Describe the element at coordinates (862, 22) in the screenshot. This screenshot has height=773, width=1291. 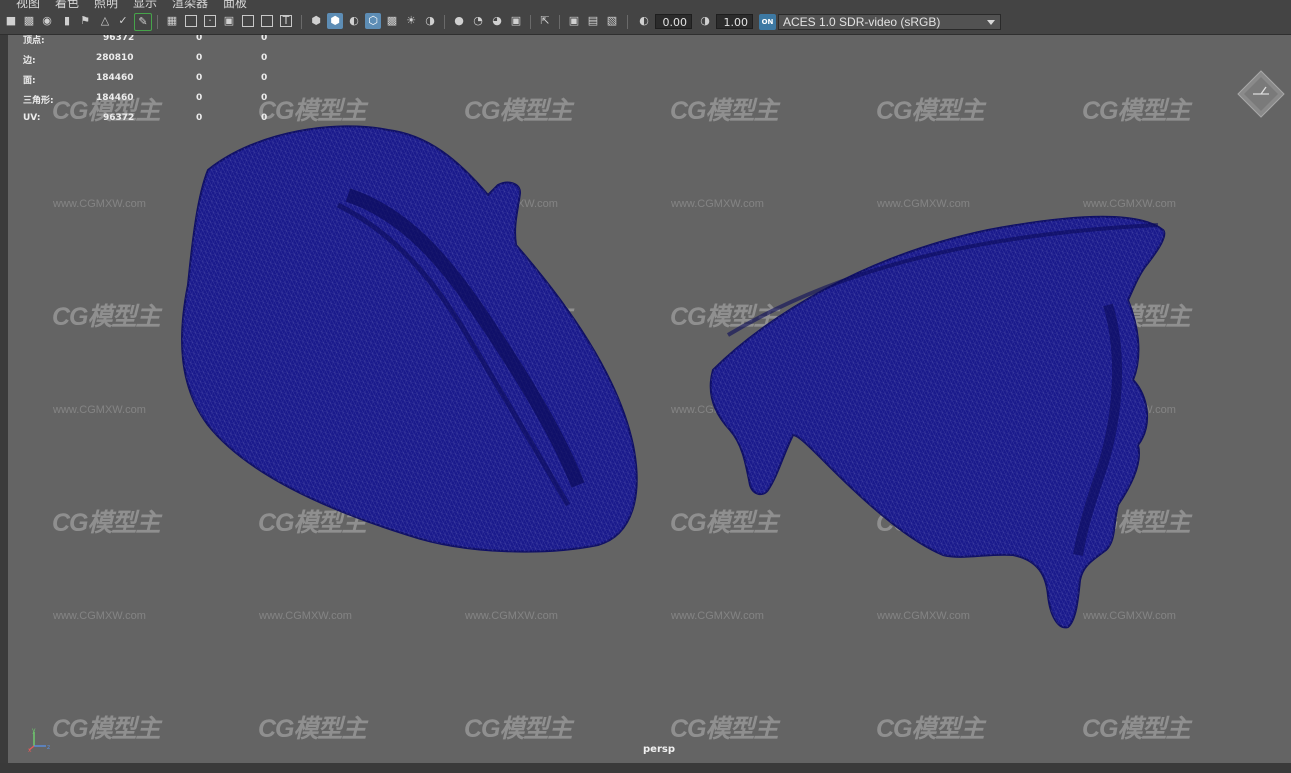
I see `color-space-value: ACES 1.0 SDR-video (sRGB)` at that location.